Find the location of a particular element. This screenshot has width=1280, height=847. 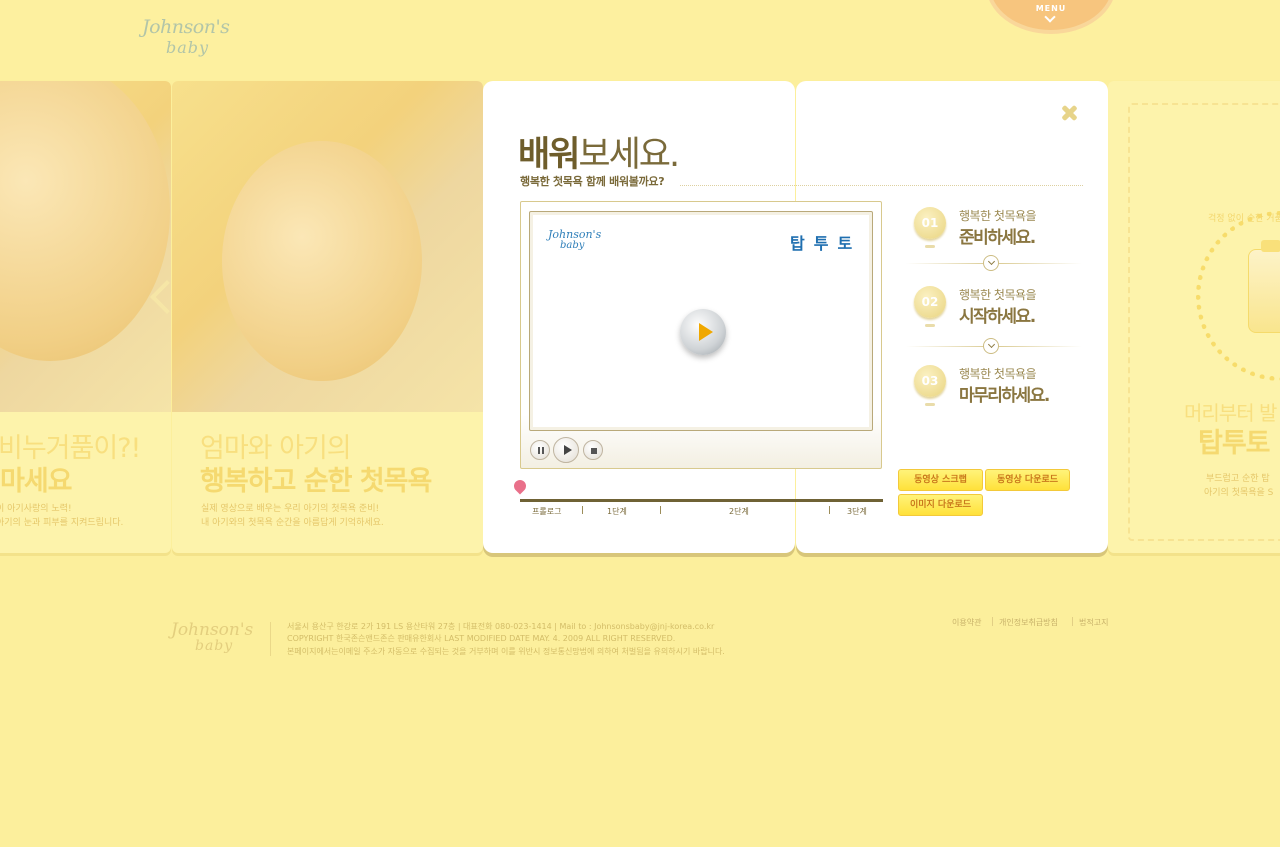

player-logo-baby: baby is located at coordinates (572, 245).